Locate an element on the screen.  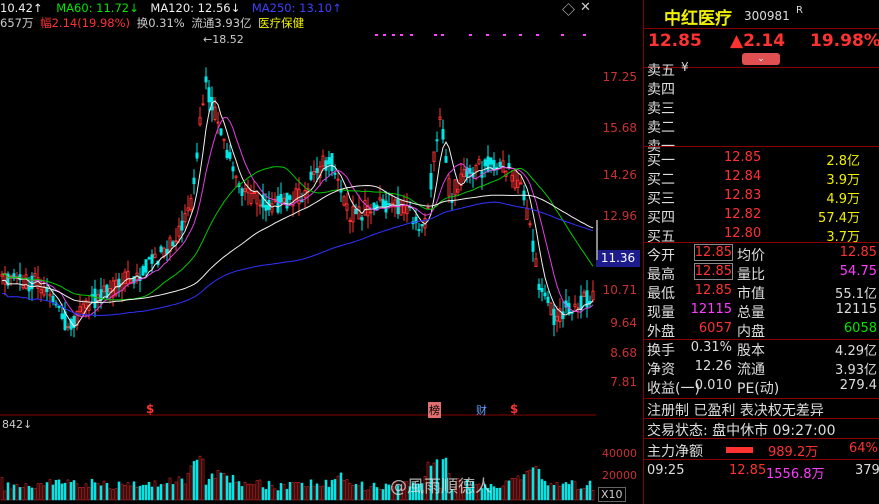
order-row-buy3: 买三 12.83 4.9万 is located at coordinates (761, 196).